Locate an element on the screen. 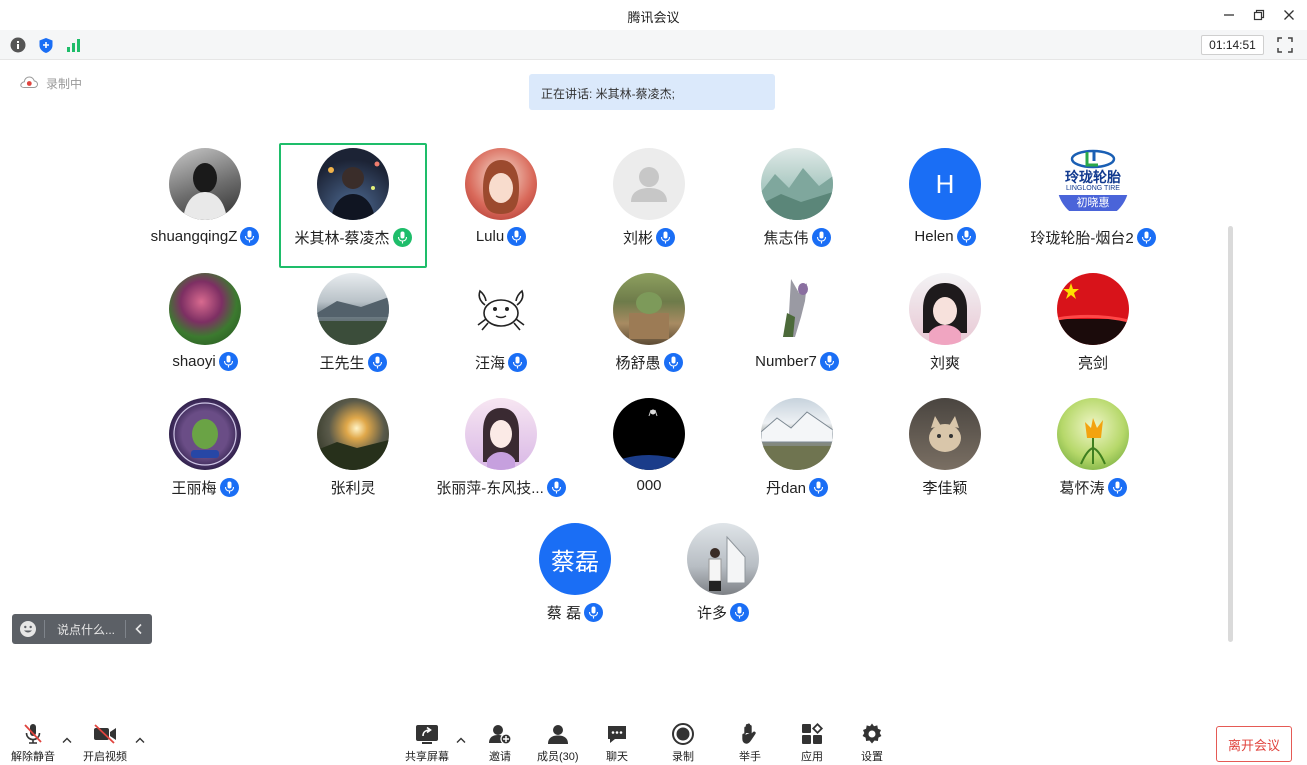  participant-tile: 汪海 is located at coordinates (501, 330).